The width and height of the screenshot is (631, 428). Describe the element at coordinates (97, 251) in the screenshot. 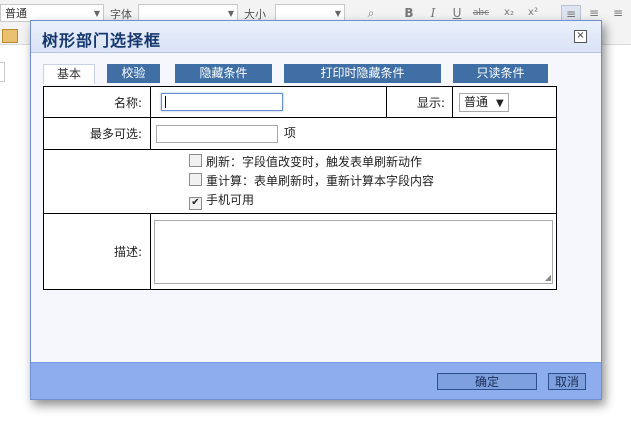

I see `description-label: 描述:` at that location.